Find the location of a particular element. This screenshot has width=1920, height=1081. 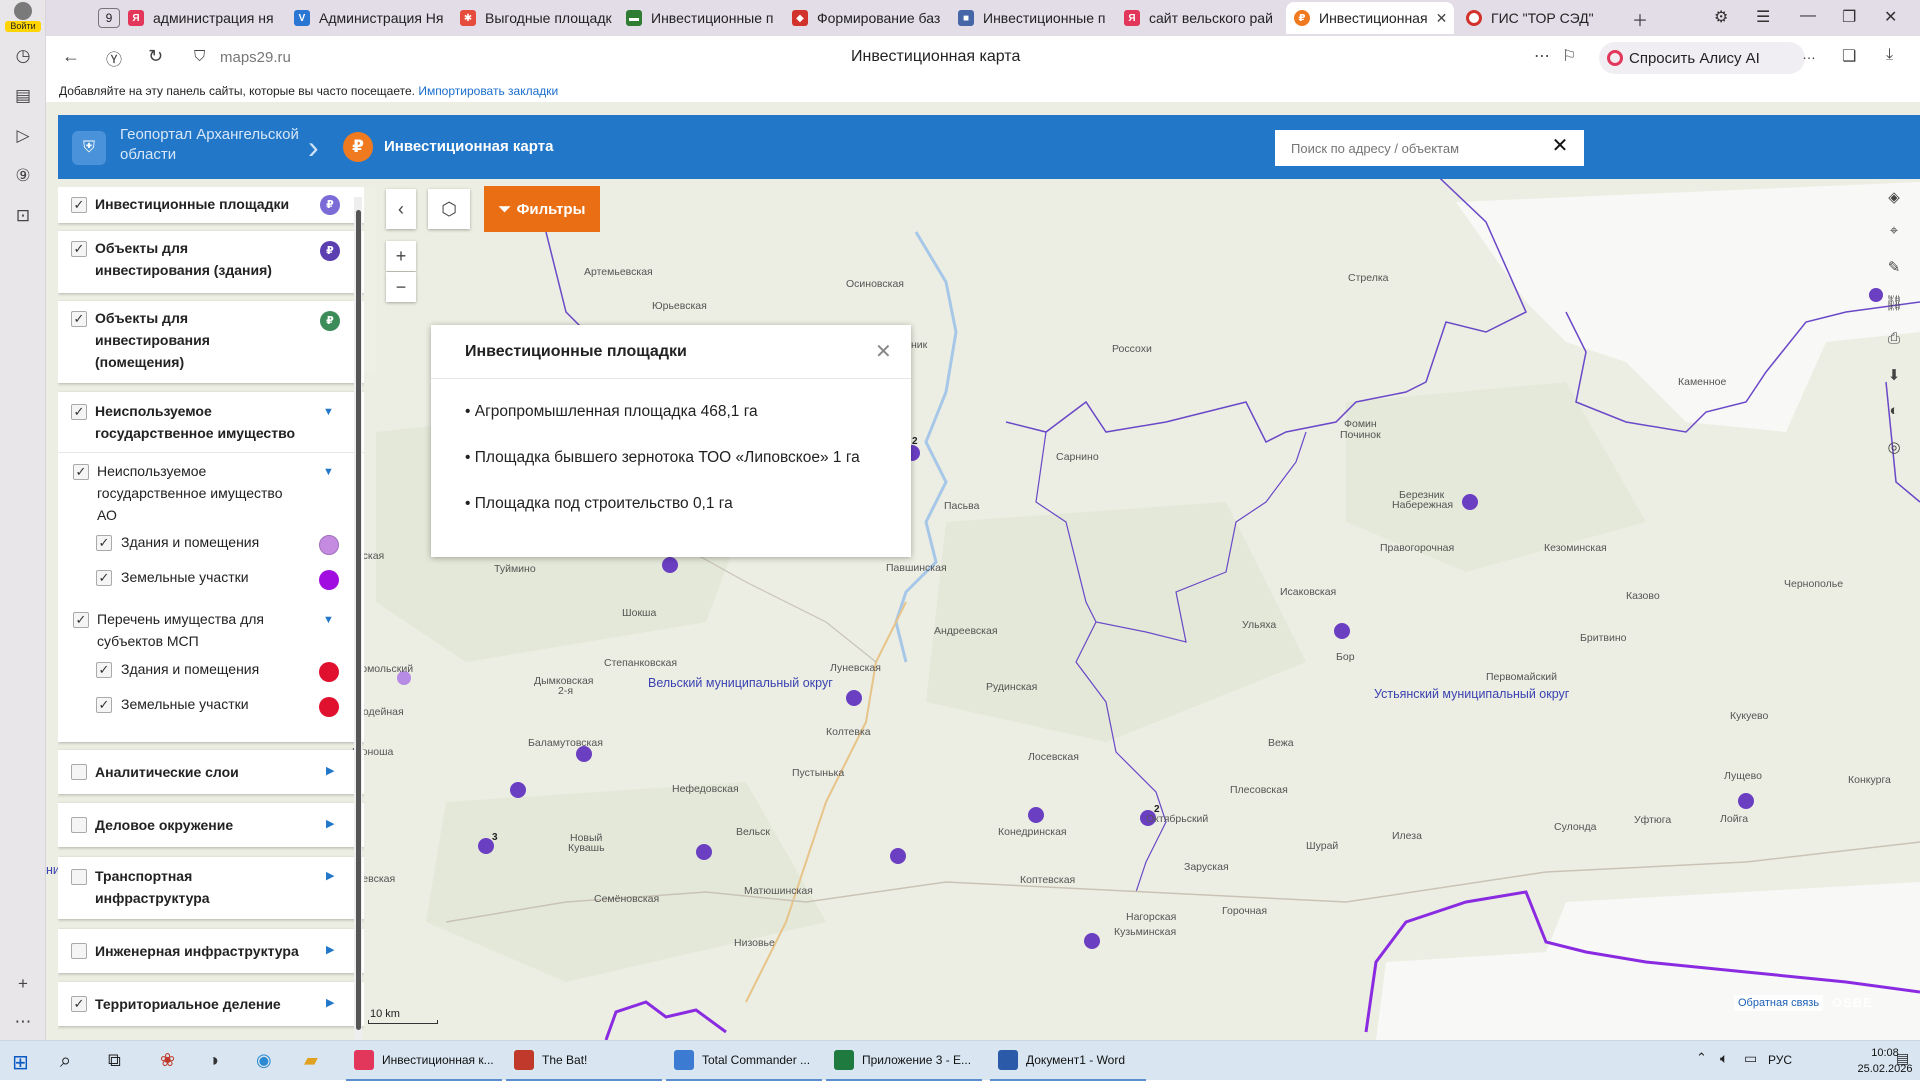

task-view-icon: ⧉ is located at coordinates (119, 1061).